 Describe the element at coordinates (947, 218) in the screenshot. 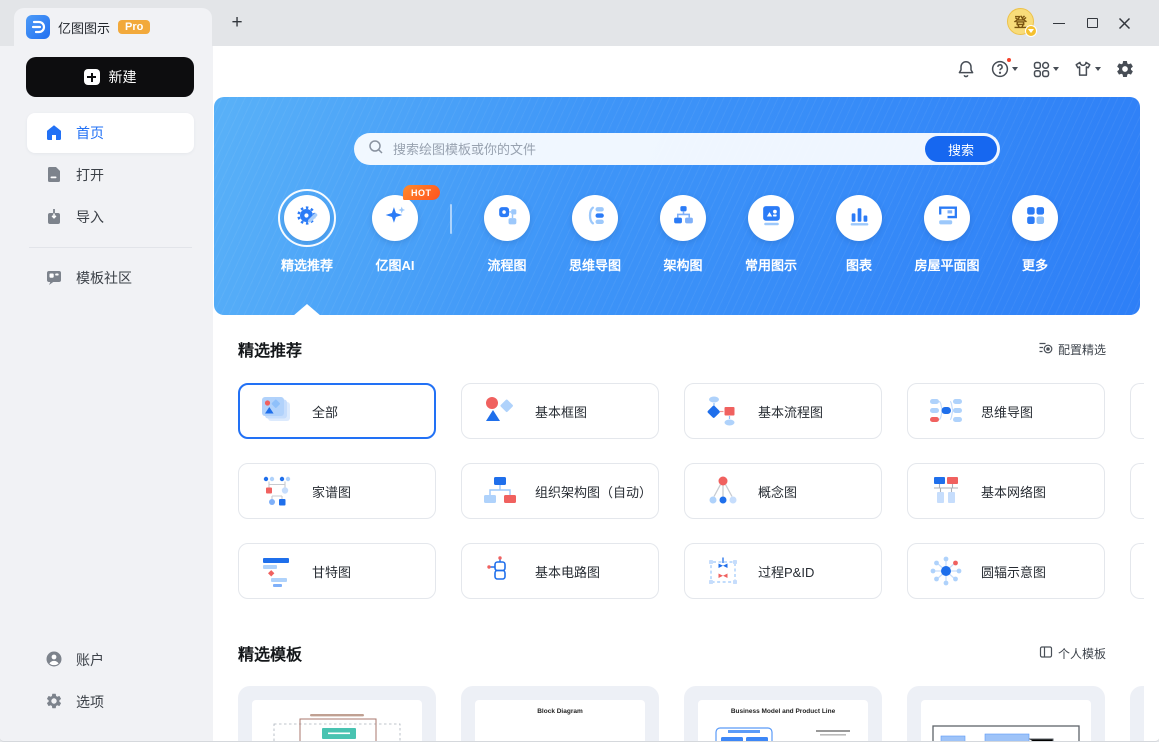

I see `floorplan-icon` at that location.